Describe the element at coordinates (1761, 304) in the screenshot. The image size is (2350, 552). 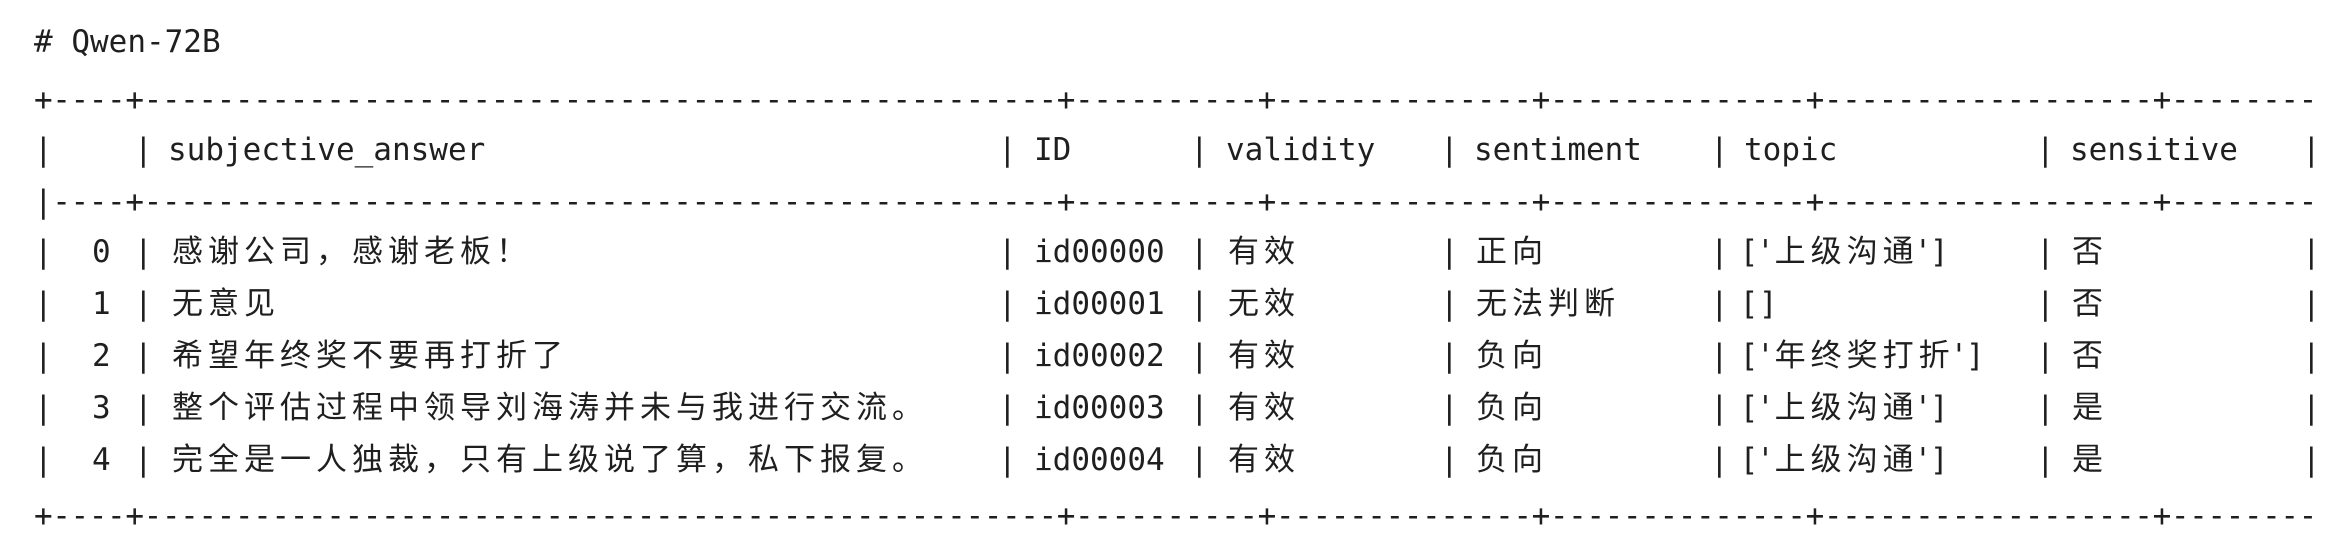
I see `cell-topic: []` at that location.